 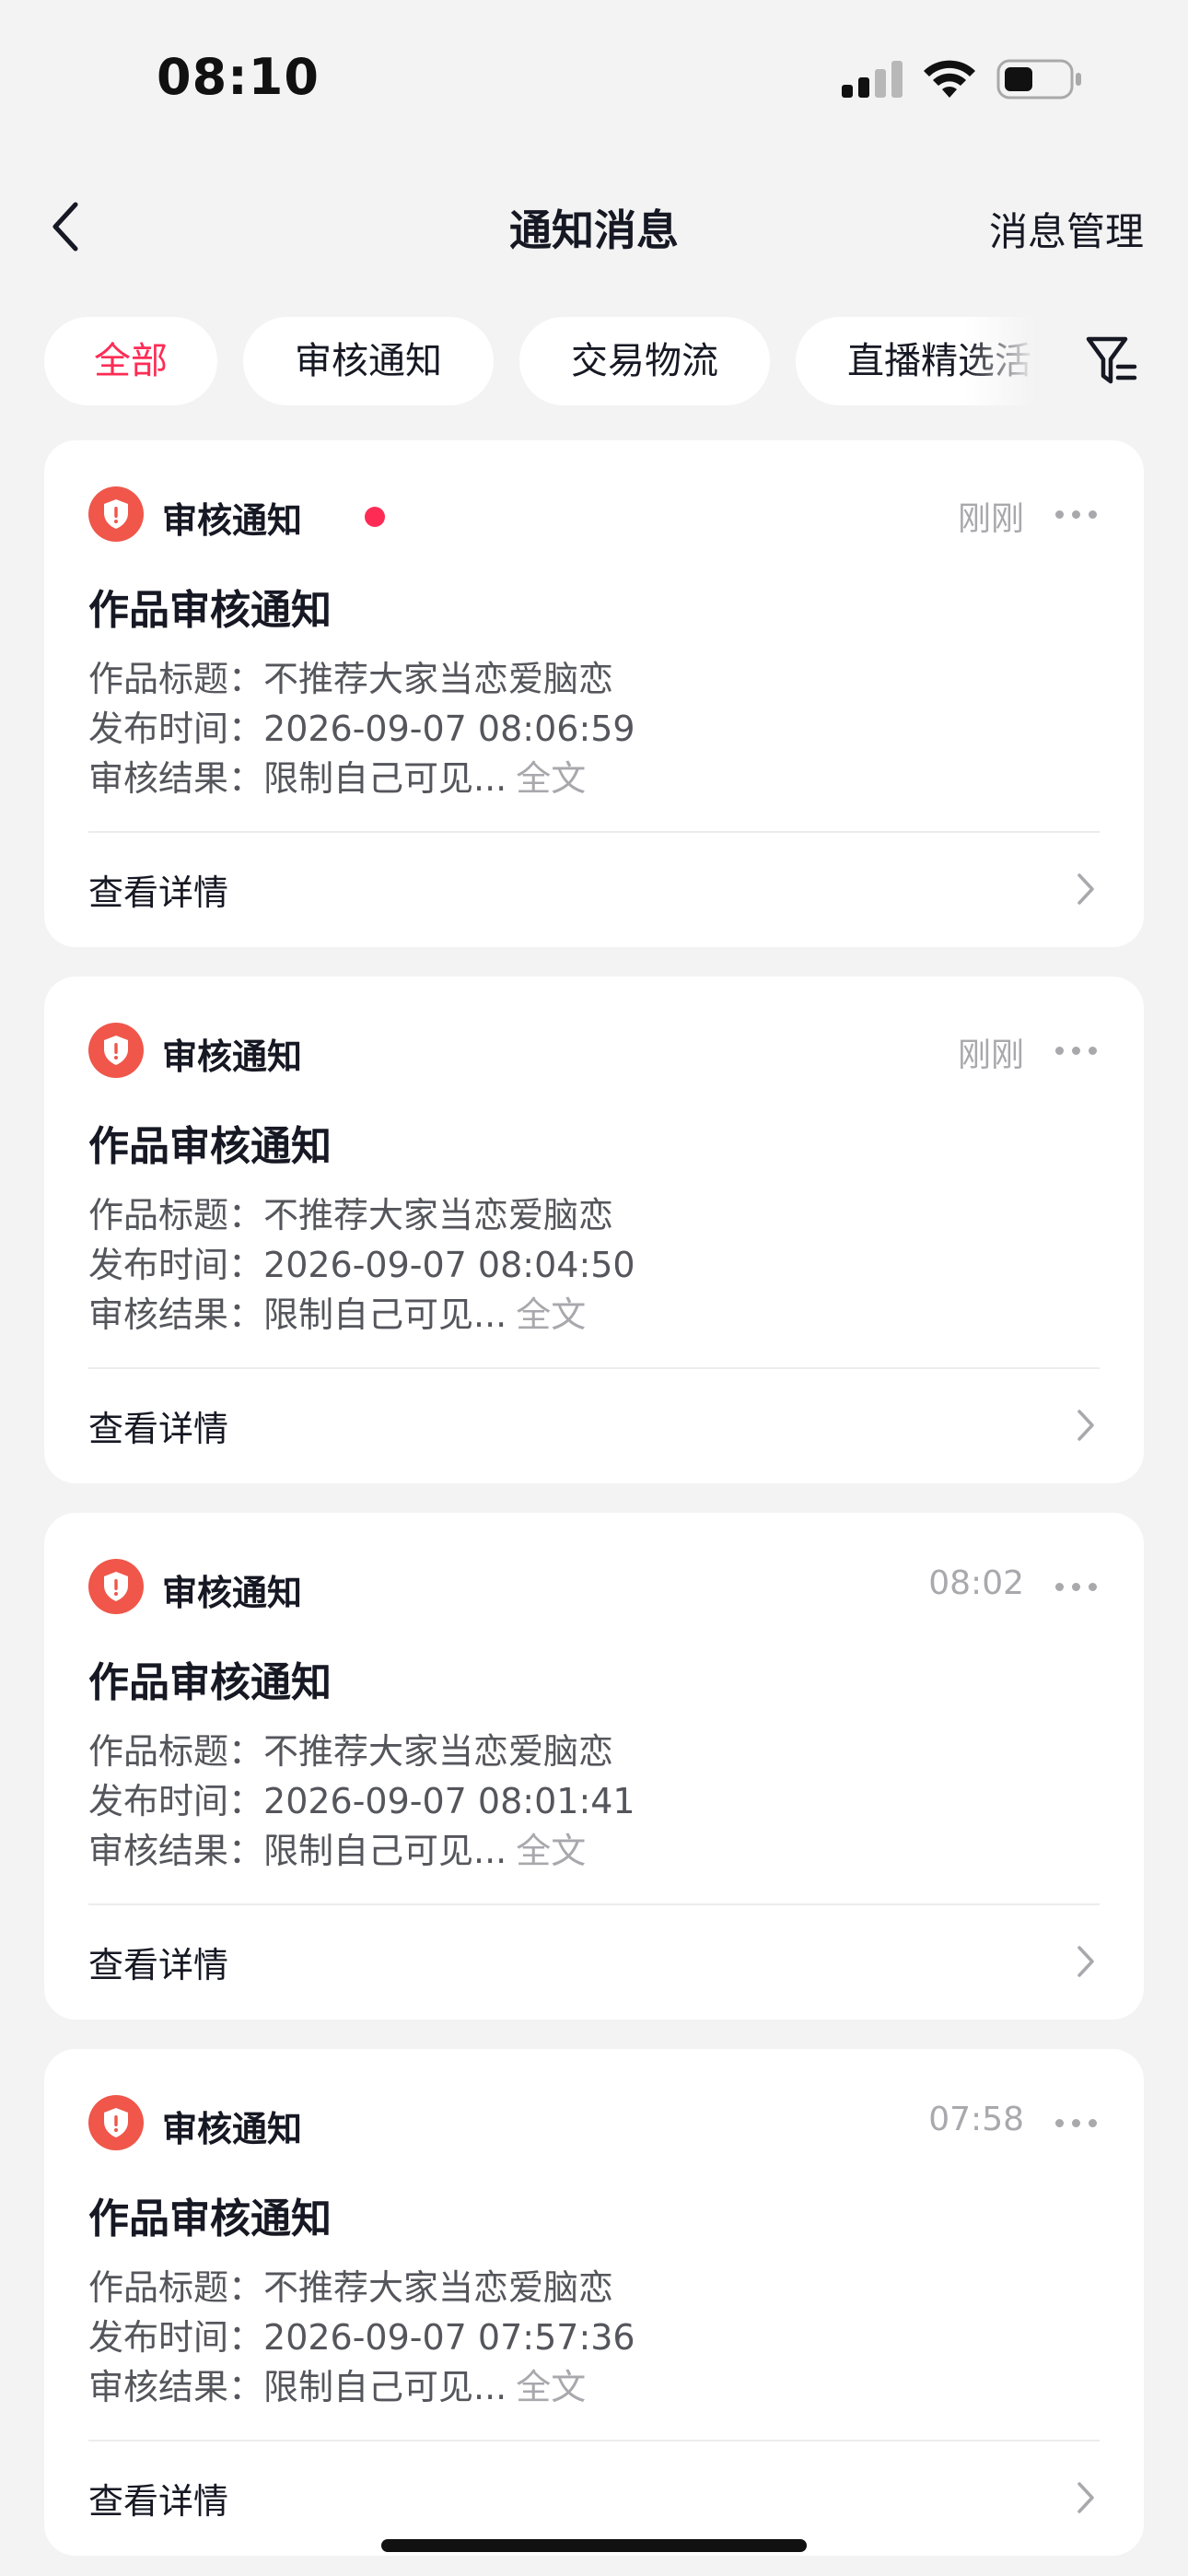 What do you see at coordinates (873, 79) in the screenshot?
I see `cellular-signal-icon` at bounding box center [873, 79].